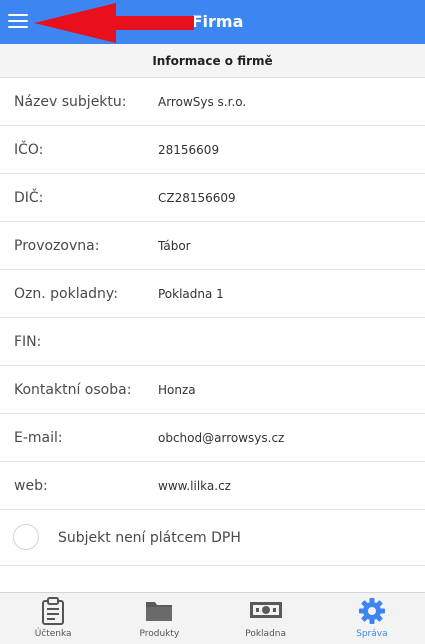 This screenshot has height=644, width=425. I want to click on field-row-register-name: Ozn. pokladny: Pokladna 1, so click(212, 294).